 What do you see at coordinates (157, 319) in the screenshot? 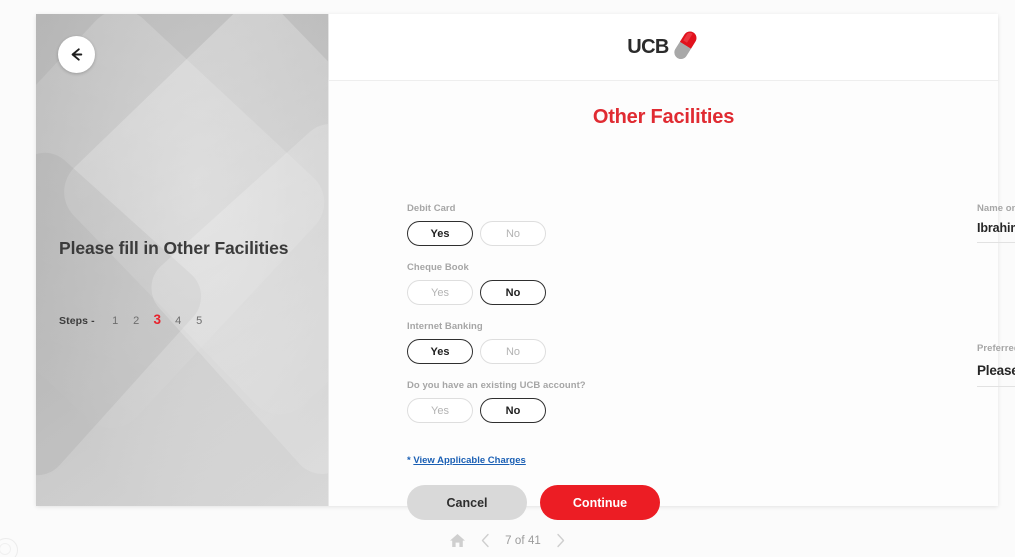
I see `step-3: 3` at bounding box center [157, 319].